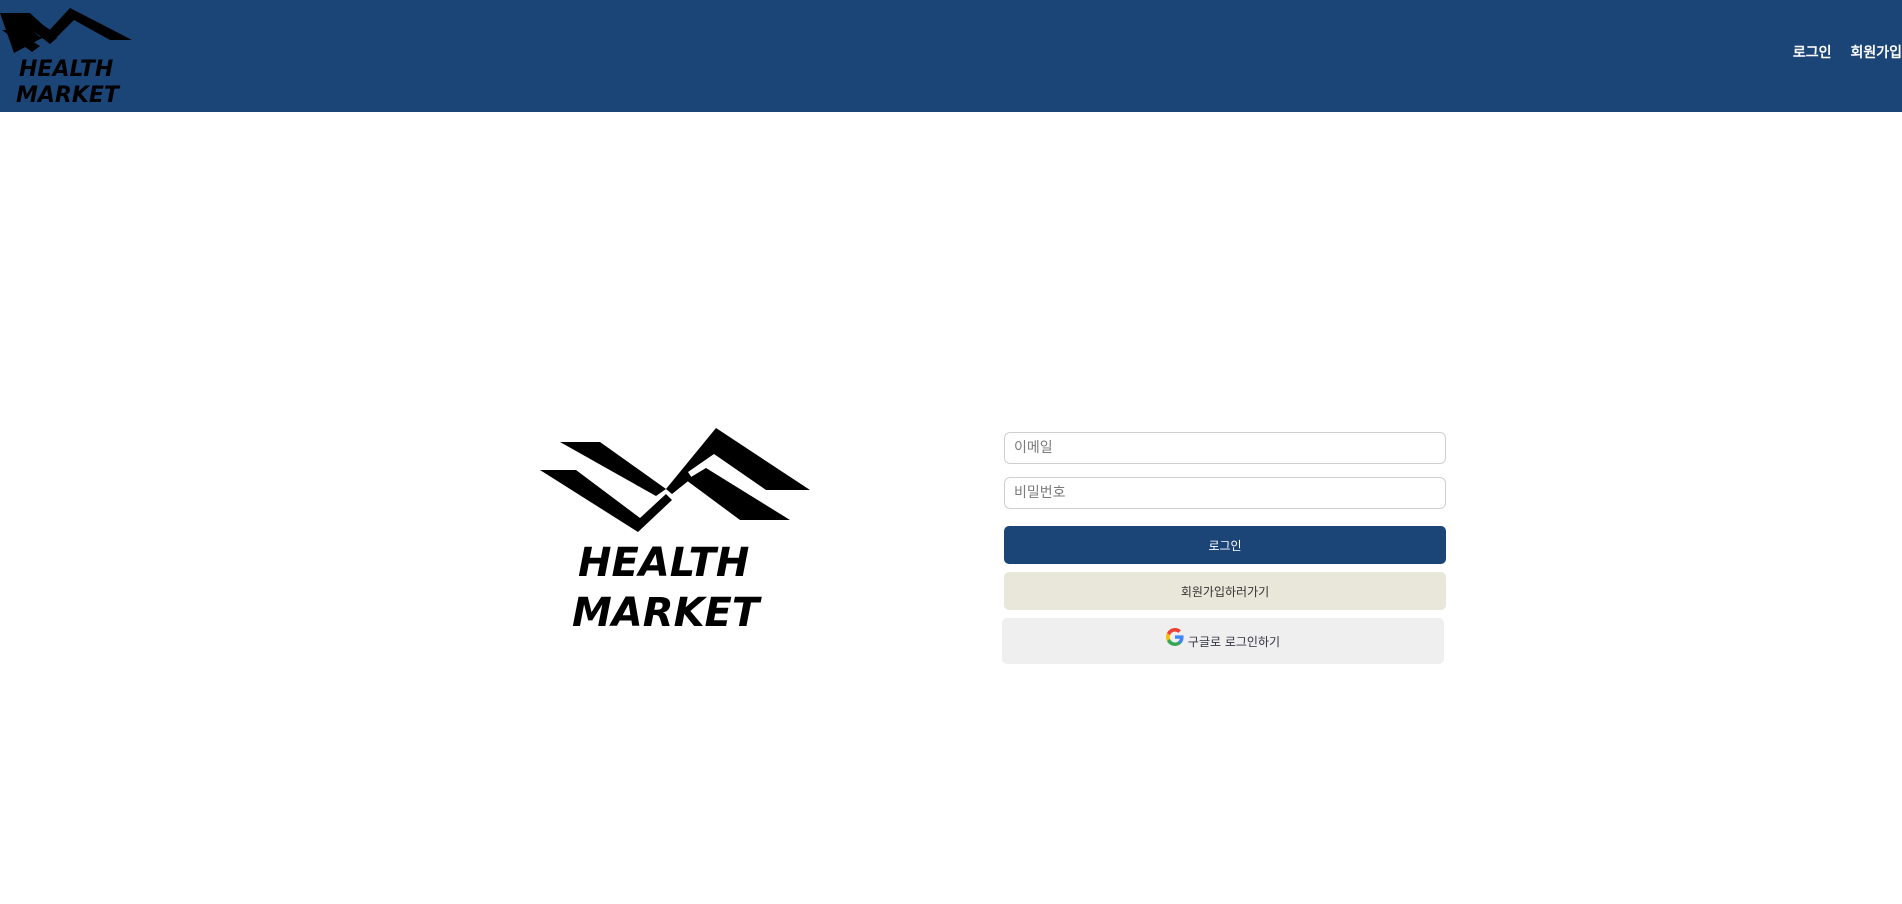 This screenshot has width=1902, height=904. I want to click on password-input, so click(1225, 493).